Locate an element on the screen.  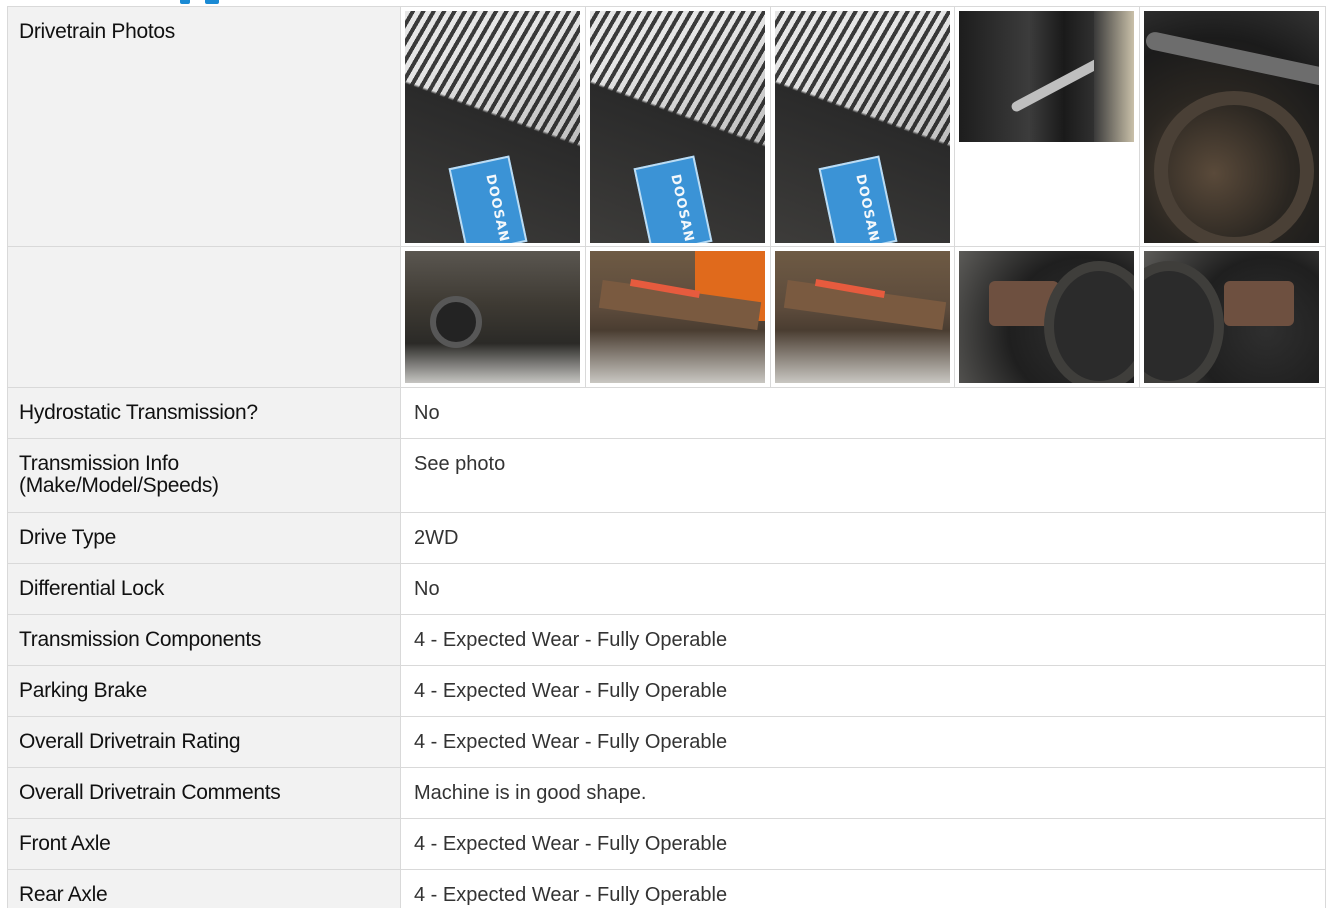
field-value: Machine is in good shape. is located at coordinates (863, 793).